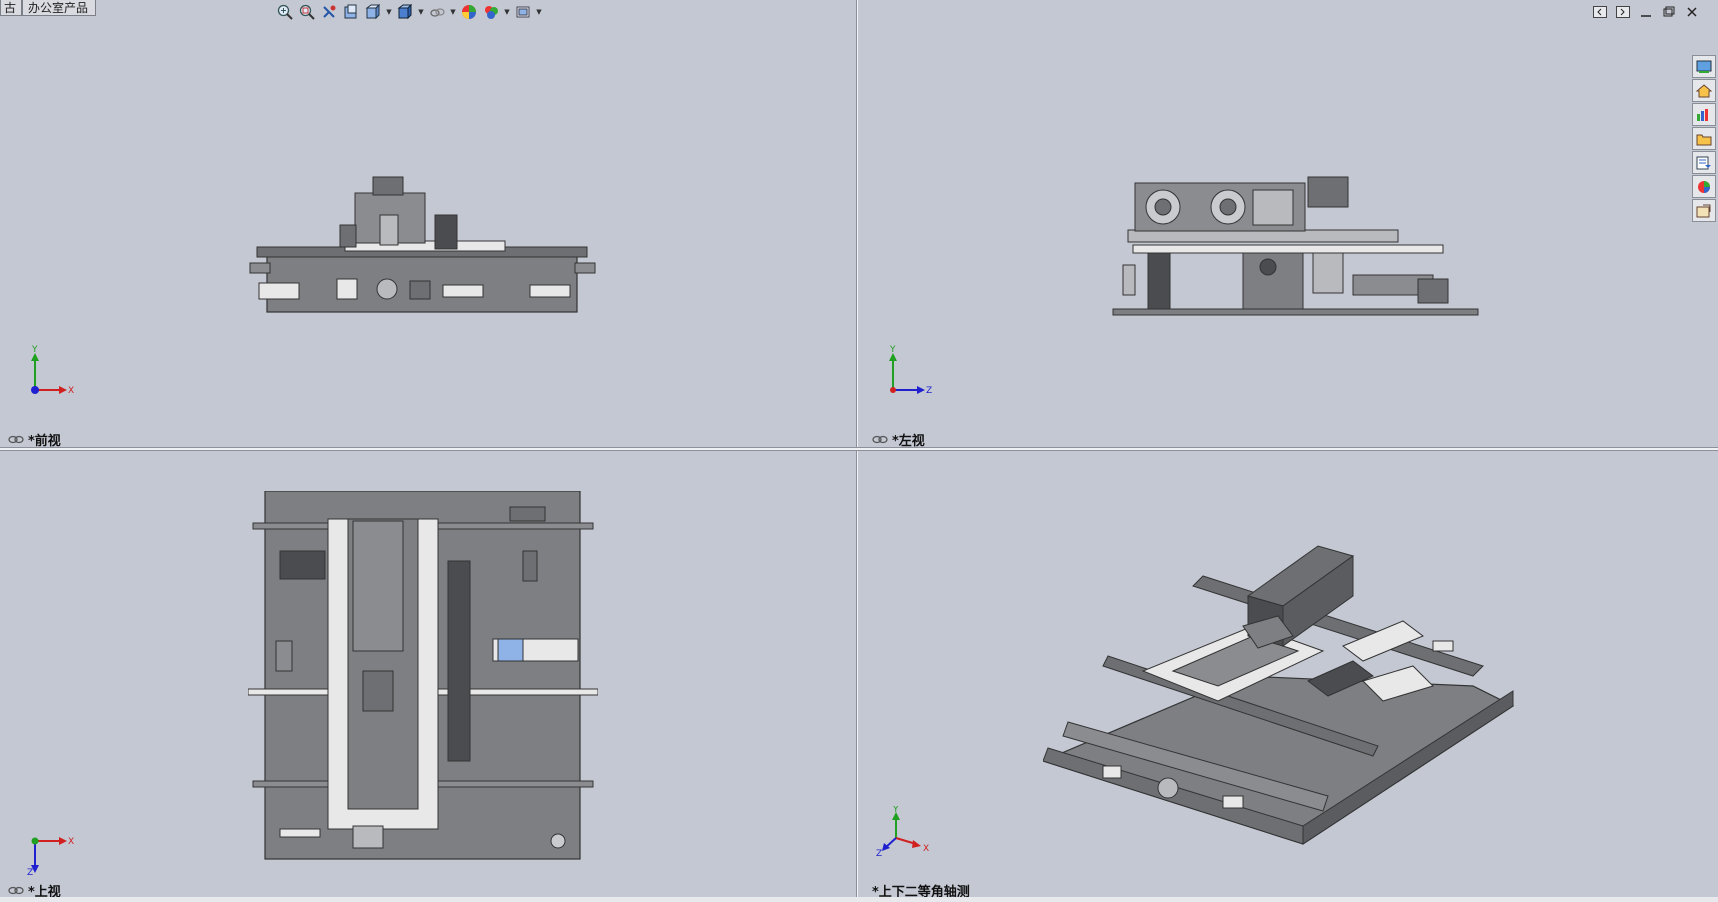 Image resolution: width=1718 pixels, height=902 pixels. I want to click on model-left-view, so click(1295, 246).